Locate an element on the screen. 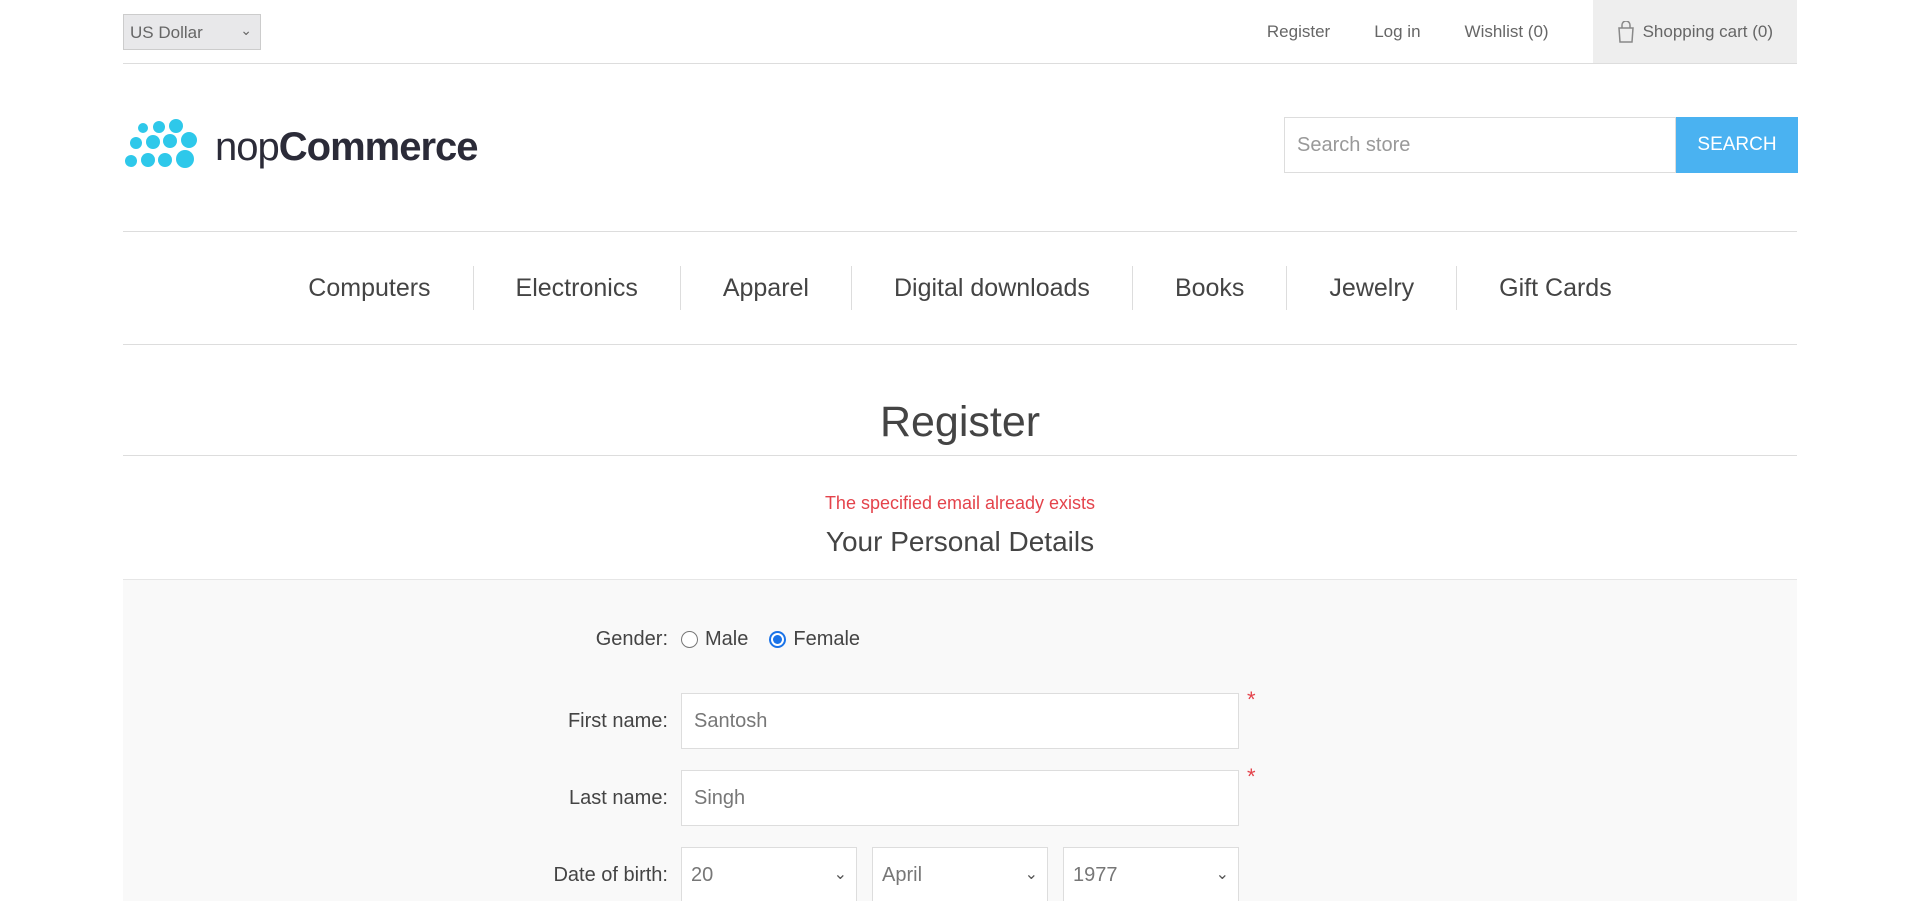  date-of-birth-row: Date of birth: 20 ⌄ April ⌄ 1977 ⌄ is located at coordinates (960, 874).